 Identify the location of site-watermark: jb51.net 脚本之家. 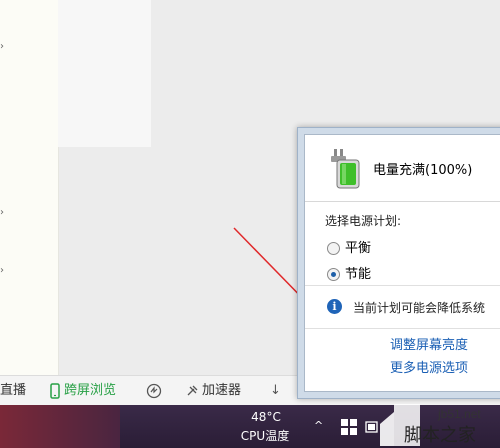
(430, 425).